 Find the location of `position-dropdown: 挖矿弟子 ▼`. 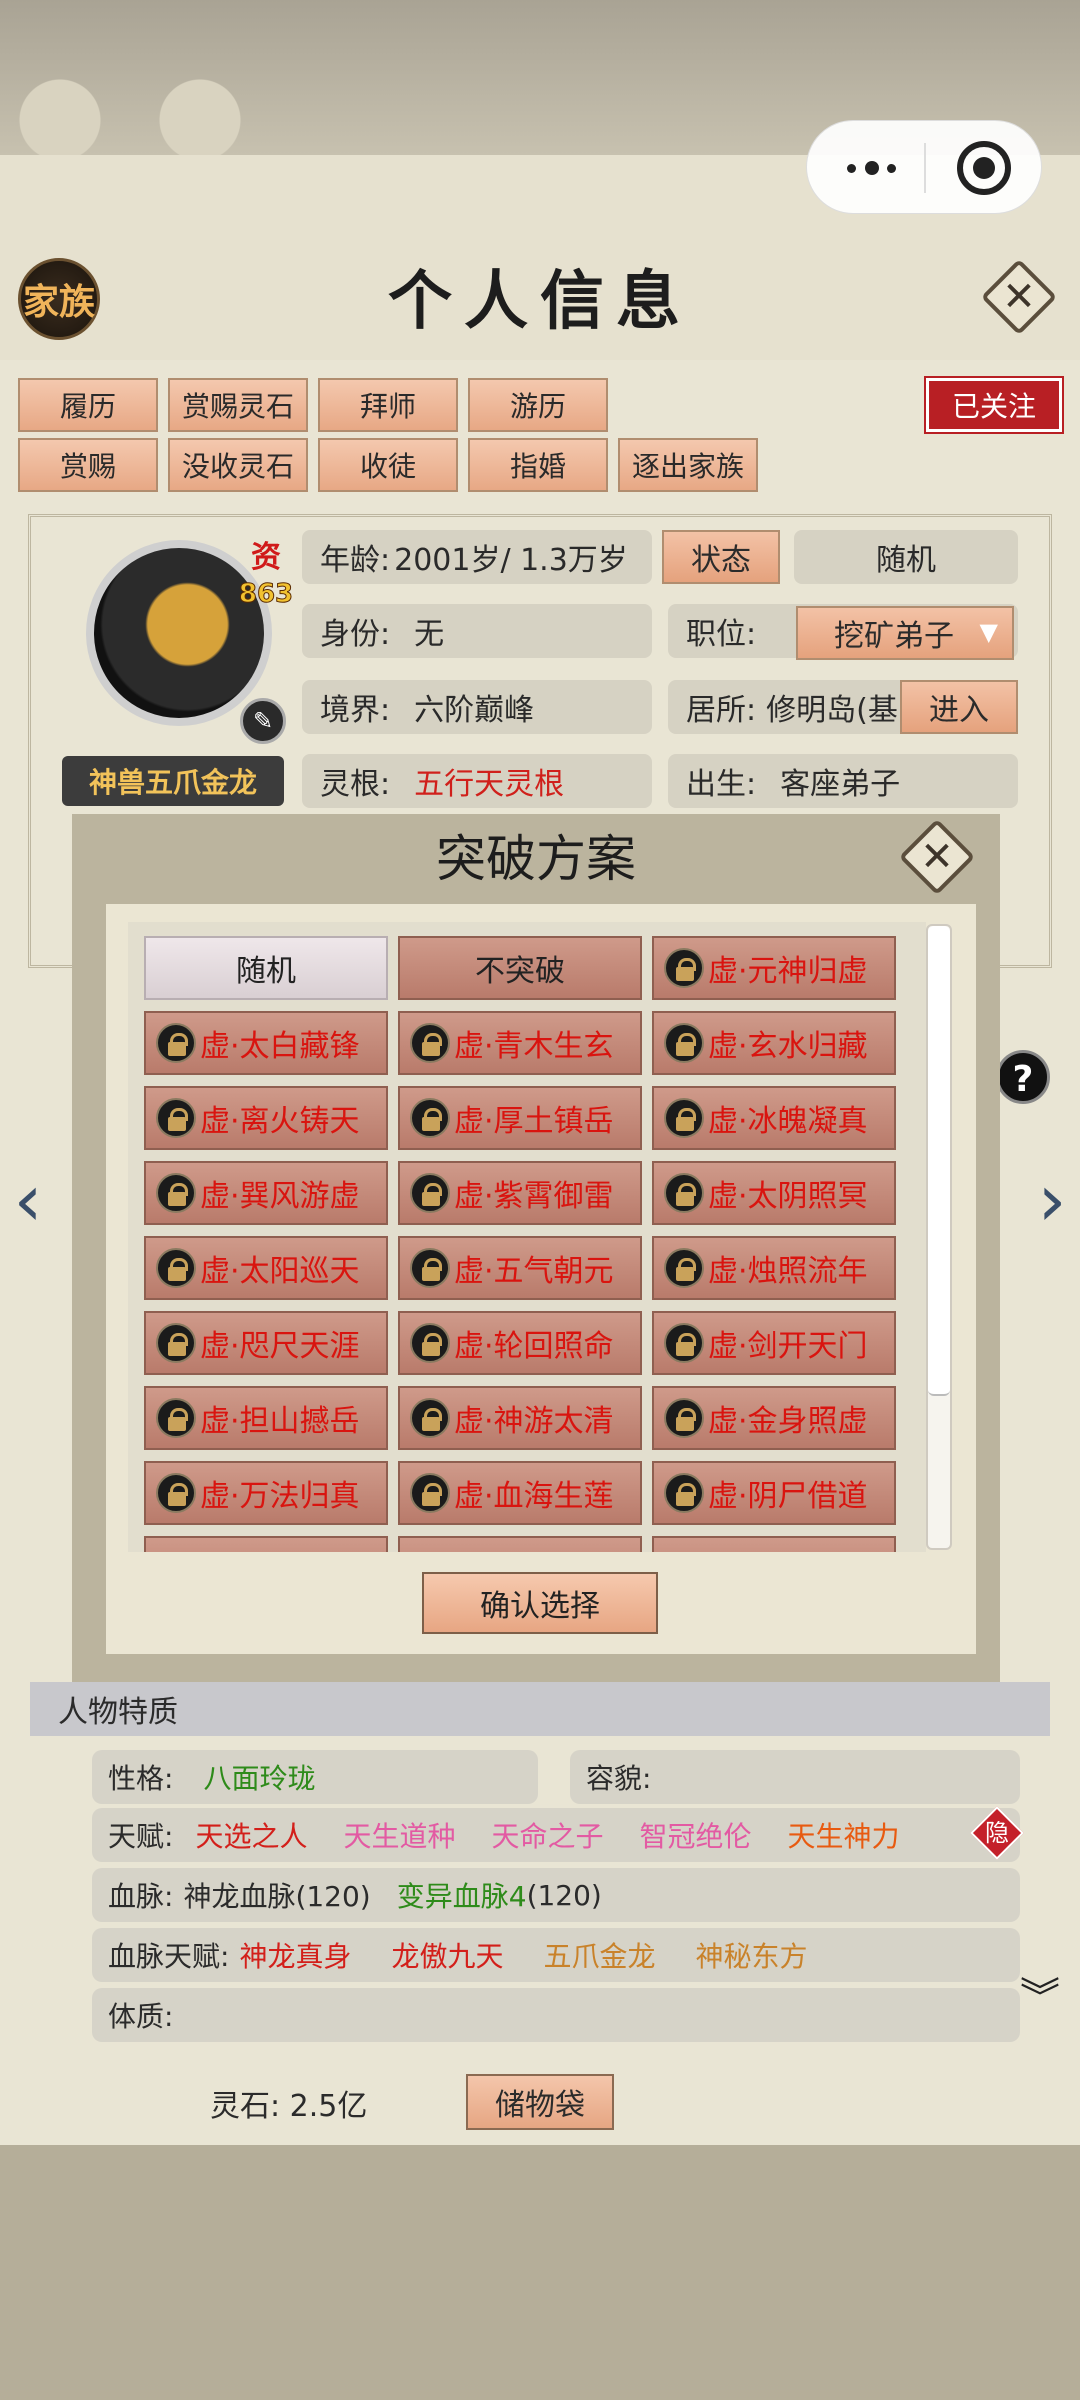

position-dropdown: 挖矿弟子 ▼ is located at coordinates (905, 633).